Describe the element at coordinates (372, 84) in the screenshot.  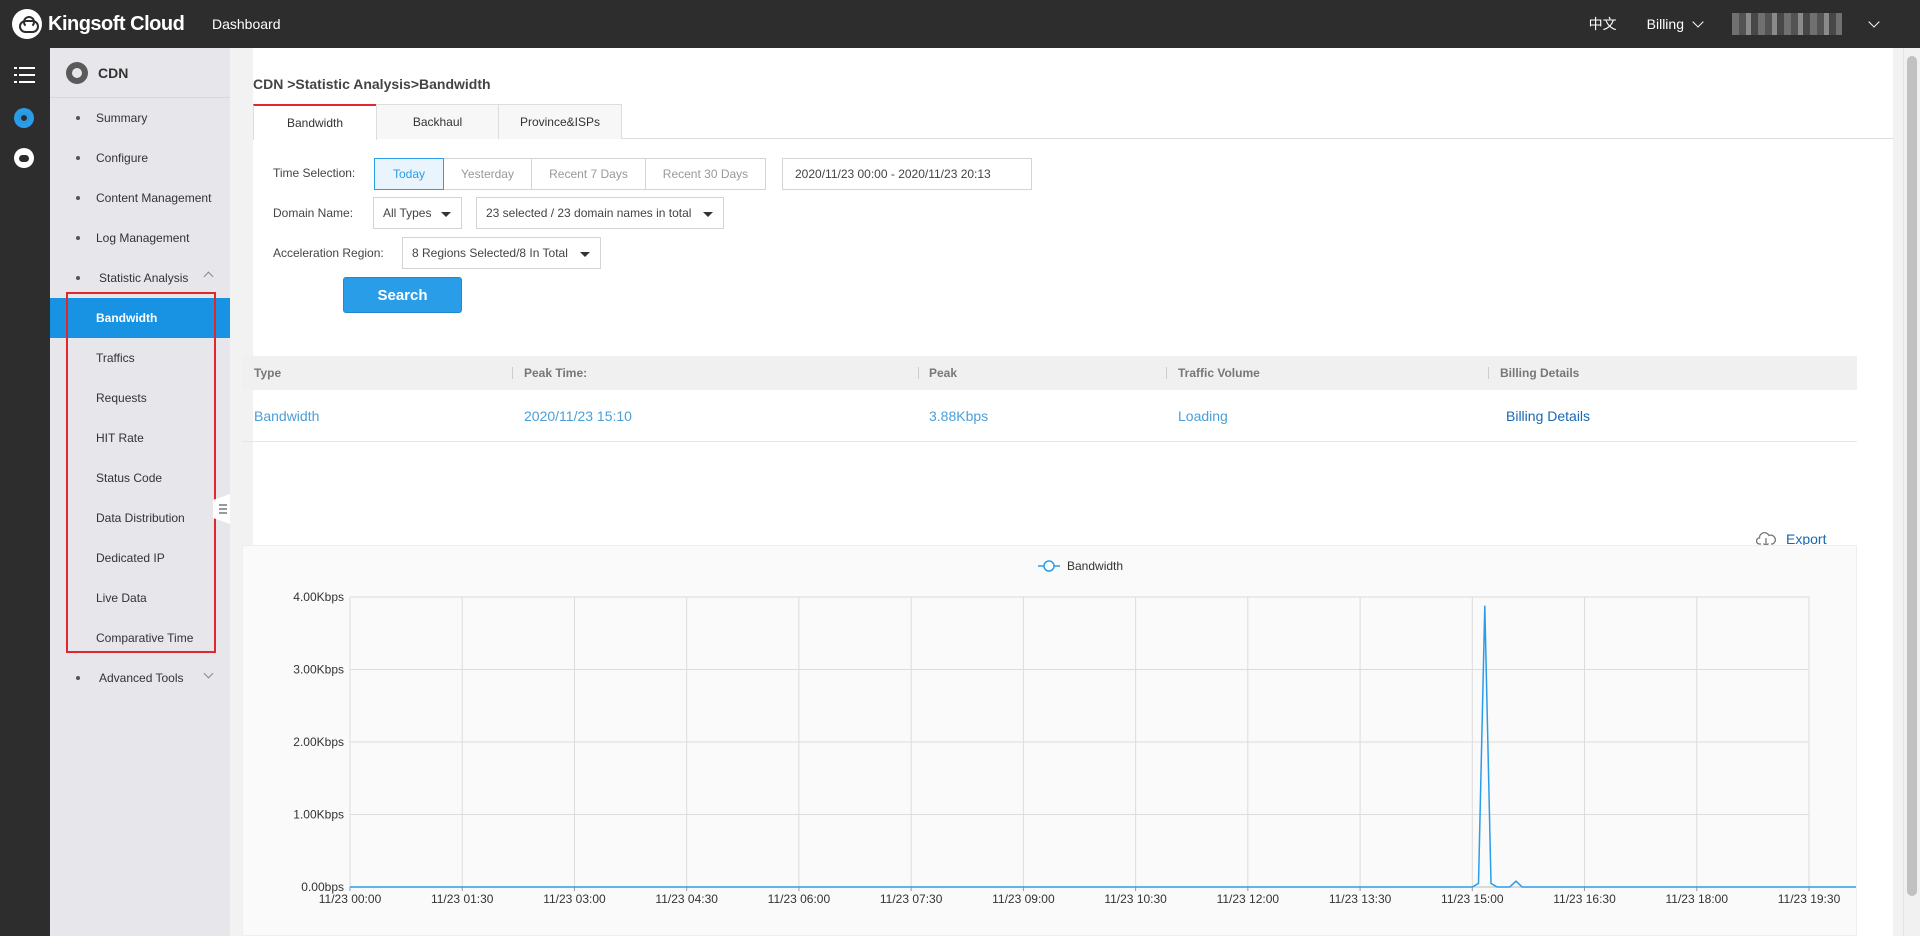
I see `breadcrumb: CDN >Statistic Analysis>Bandwidth` at that location.